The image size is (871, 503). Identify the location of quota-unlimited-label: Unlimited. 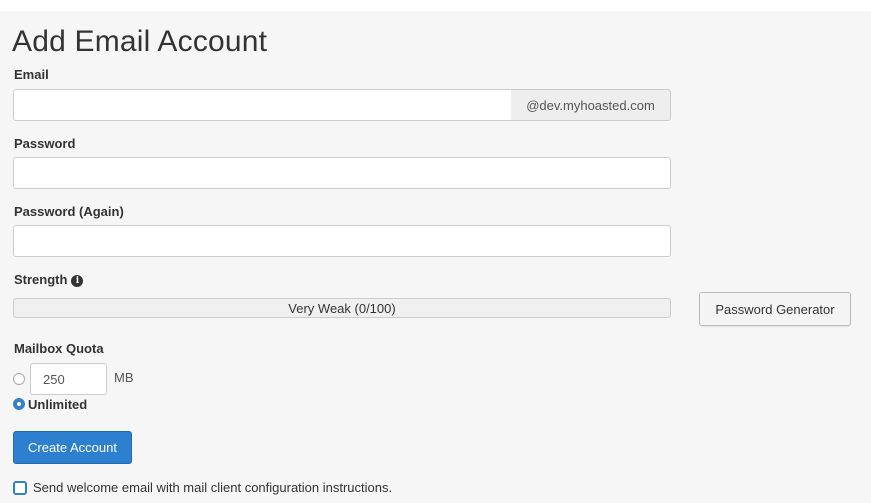
(57, 404).